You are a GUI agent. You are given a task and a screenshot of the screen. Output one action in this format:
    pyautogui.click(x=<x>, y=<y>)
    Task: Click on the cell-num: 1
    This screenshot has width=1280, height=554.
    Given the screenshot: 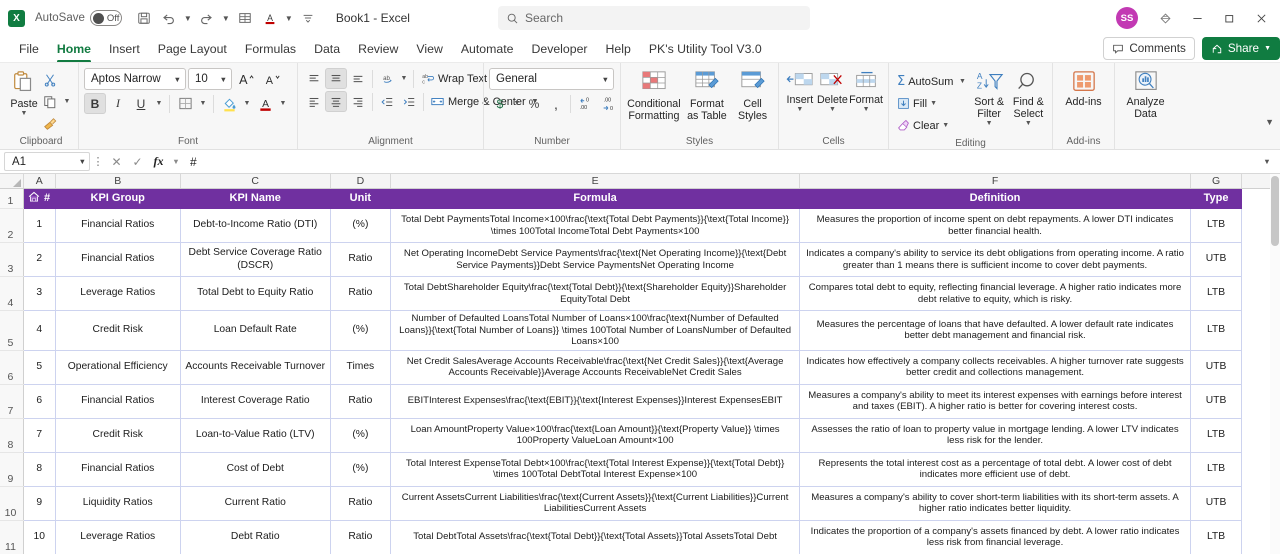 What is the action you would take?
    pyautogui.click(x=39, y=225)
    